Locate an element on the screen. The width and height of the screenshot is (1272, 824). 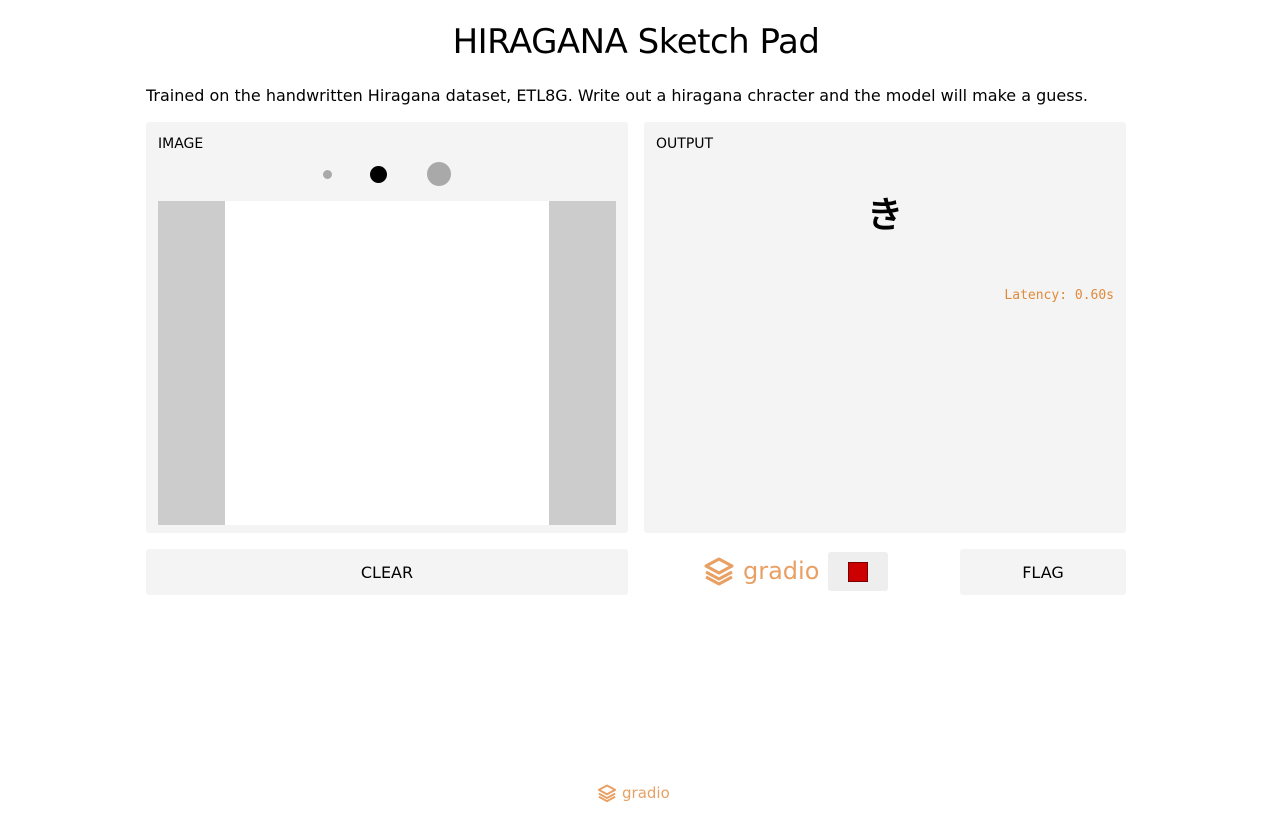
page-title: HIRAGANA Sketch Pad is located at coordinates (636, 42).